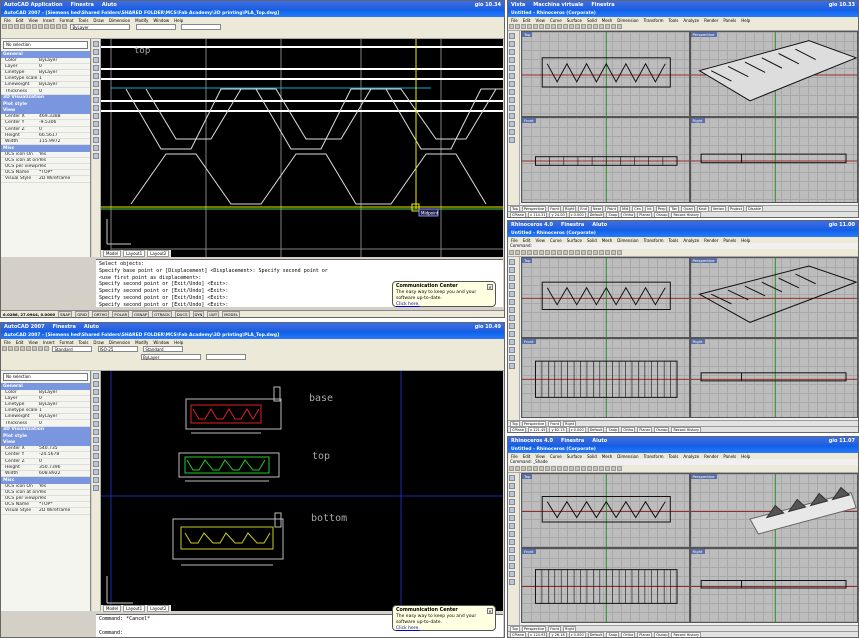  Describe the element at coordinates (64, 178) in the screenshot. I see `property-value: 2D Wireframe` at that location.